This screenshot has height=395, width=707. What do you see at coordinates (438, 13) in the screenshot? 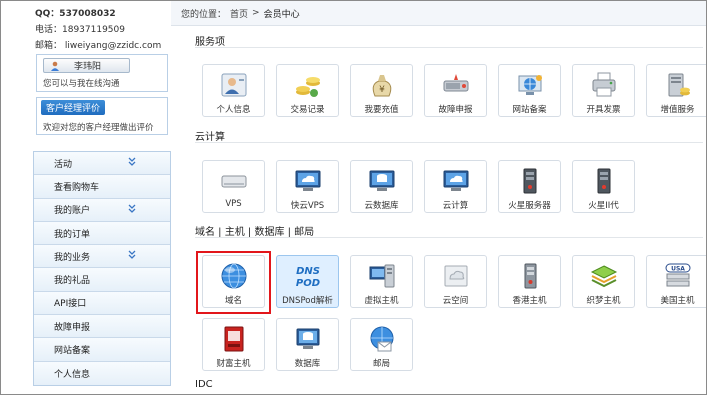
I see `breadcrumb: 您的位置： 首页 > 会员中心` at bounding box center [438, 13].